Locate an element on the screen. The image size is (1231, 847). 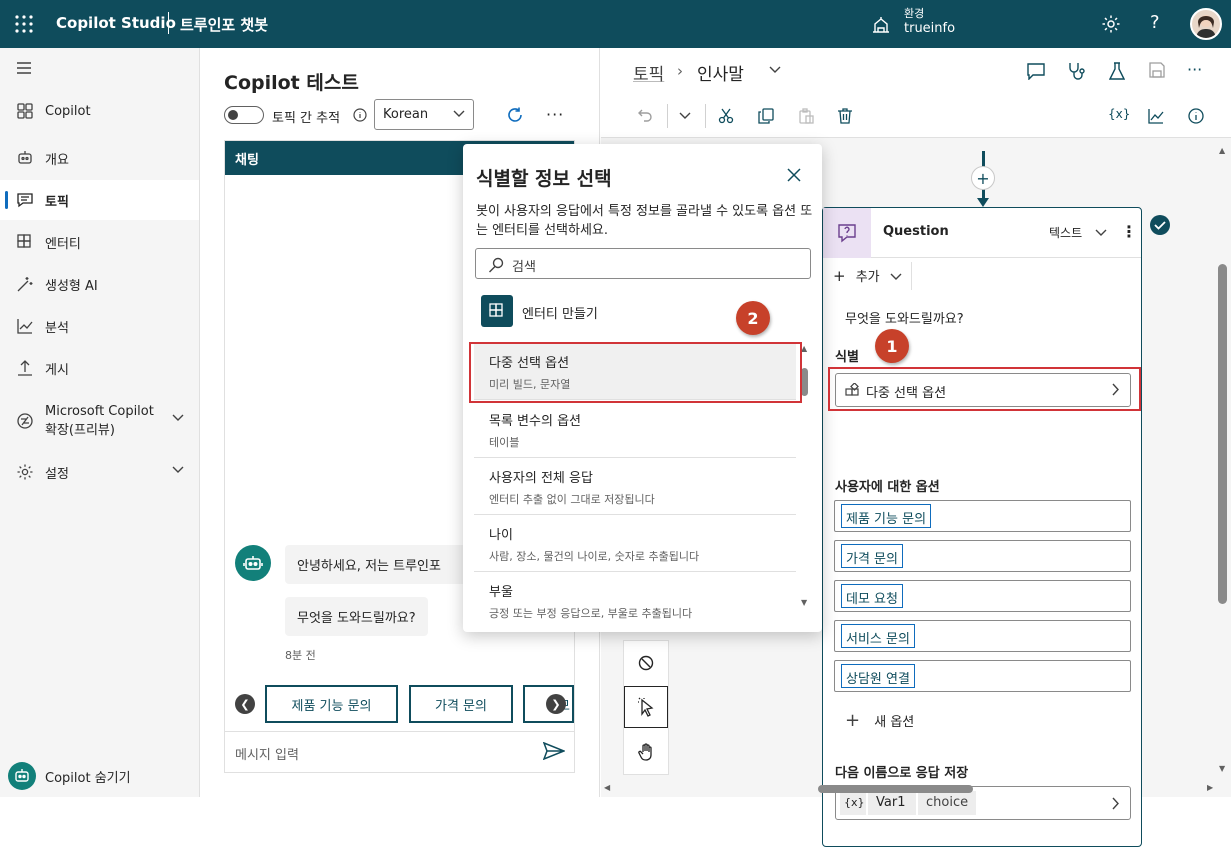
track-topics-toggle is located at coordinates (244, 115).